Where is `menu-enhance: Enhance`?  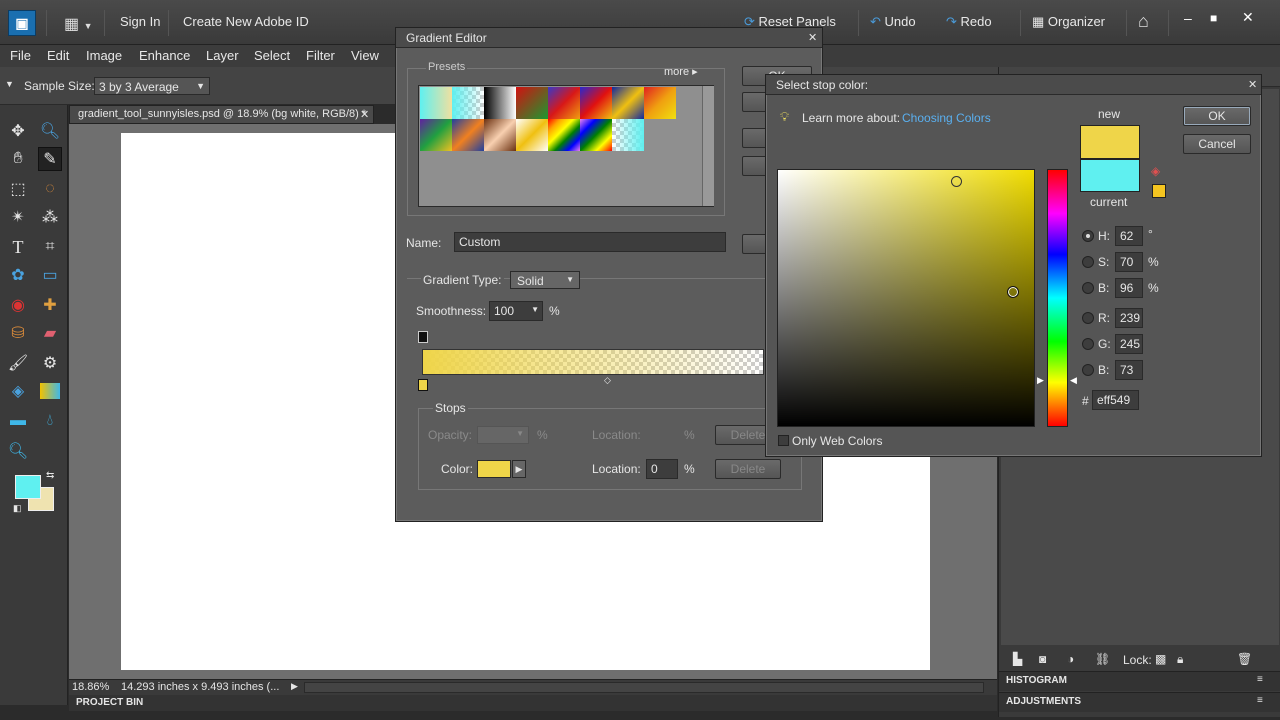 menu-enhance: Enhance is located at coordinates (164, 55).